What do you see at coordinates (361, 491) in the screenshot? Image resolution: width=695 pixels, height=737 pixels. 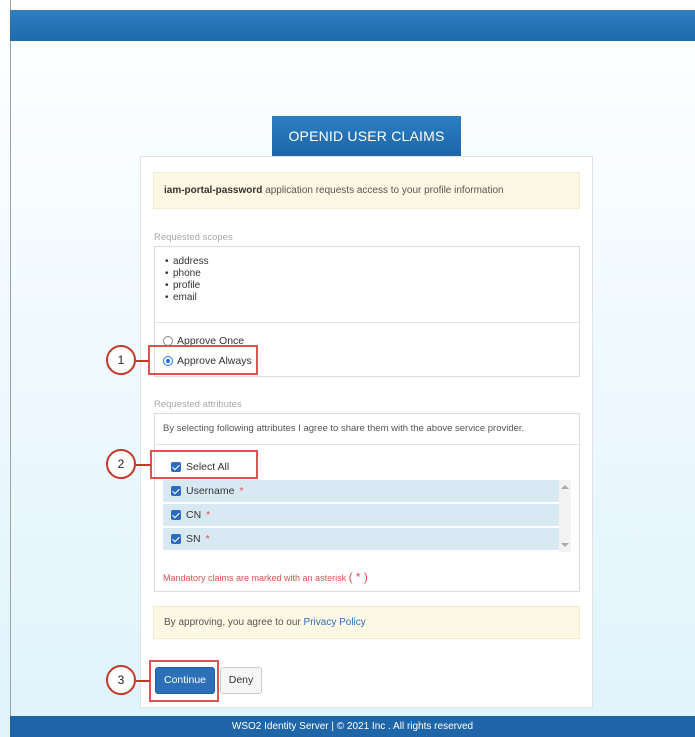 I see `claim-row-username: Username *` at bounding box center [361, 491].